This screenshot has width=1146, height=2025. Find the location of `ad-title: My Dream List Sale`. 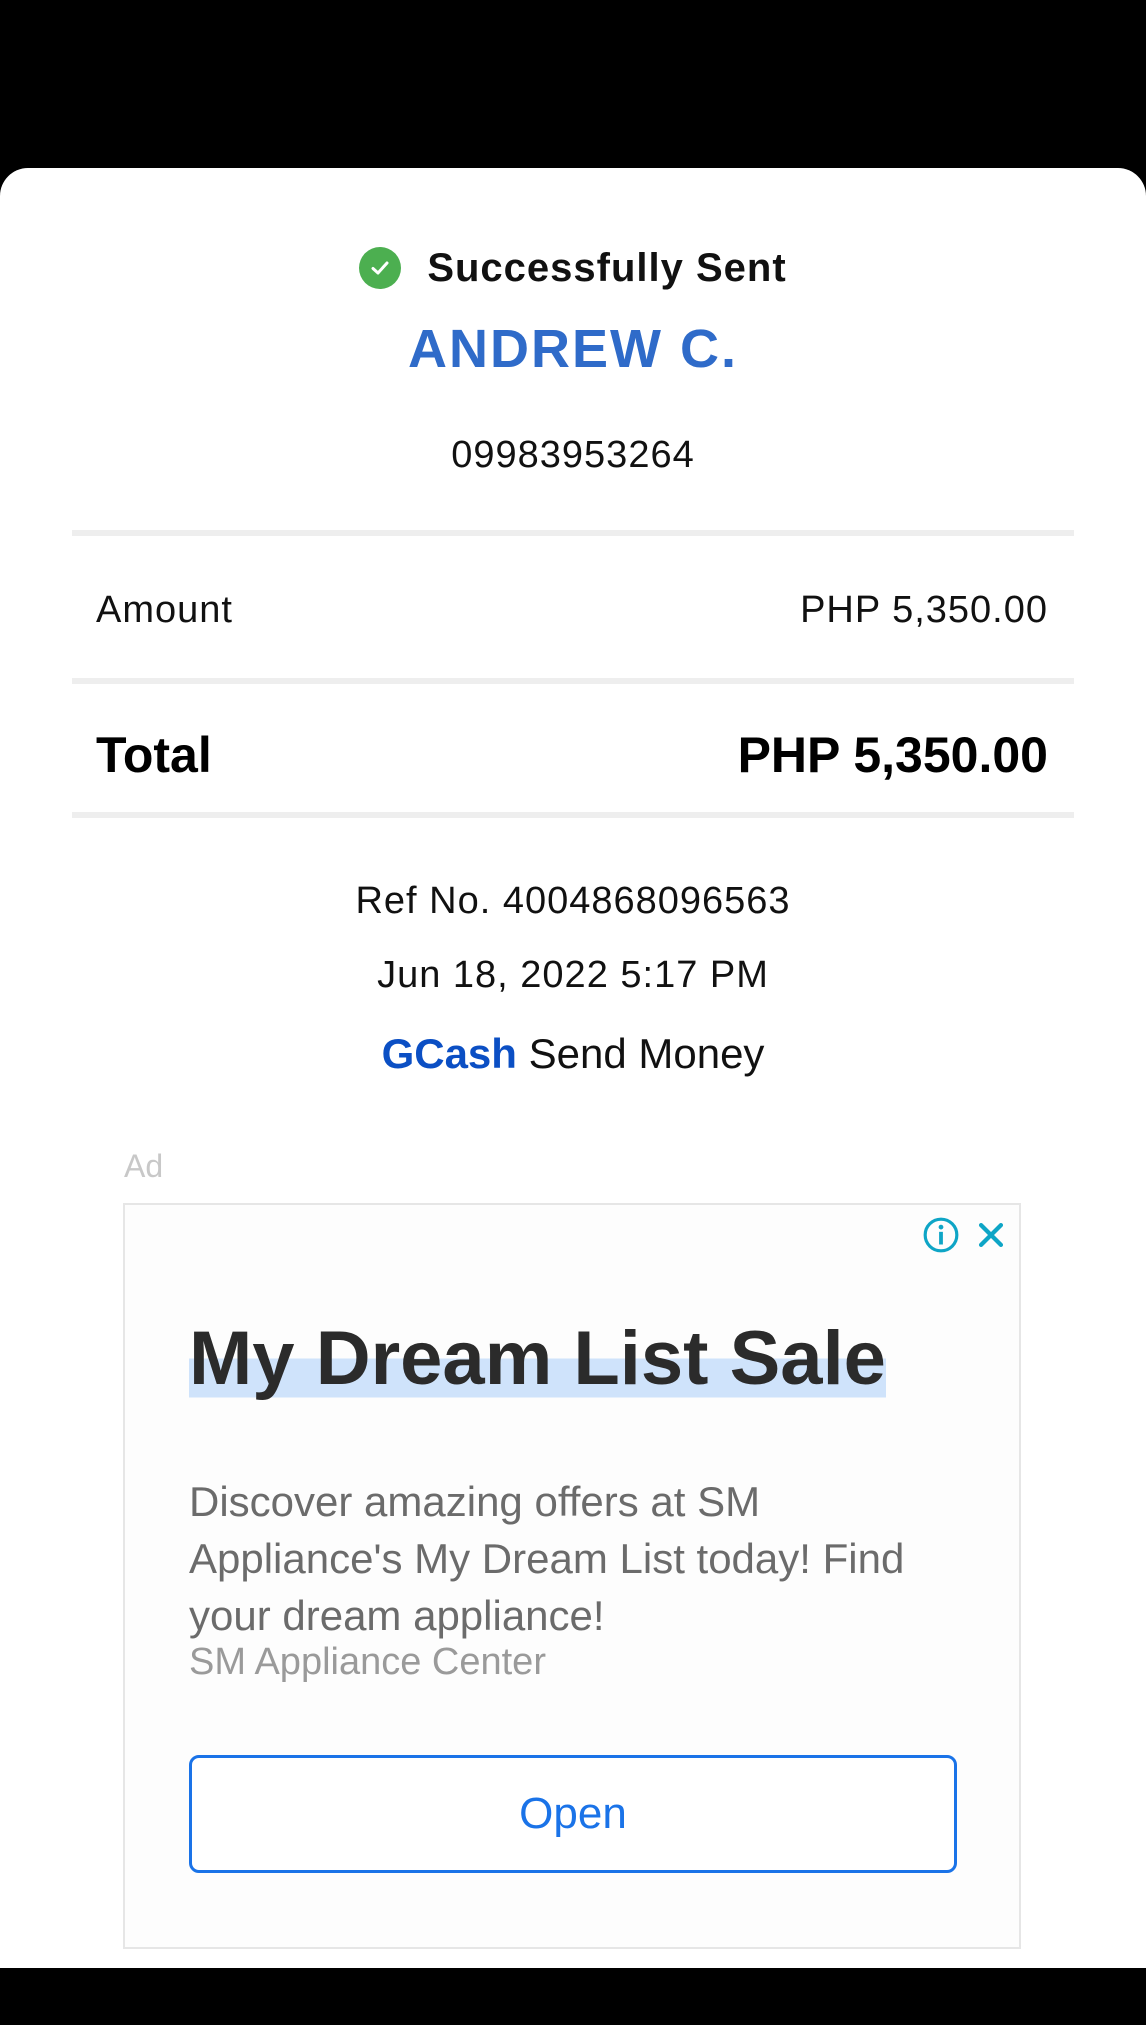

ad-title: My Dream List Sale is located at coordinates (537, 1359).